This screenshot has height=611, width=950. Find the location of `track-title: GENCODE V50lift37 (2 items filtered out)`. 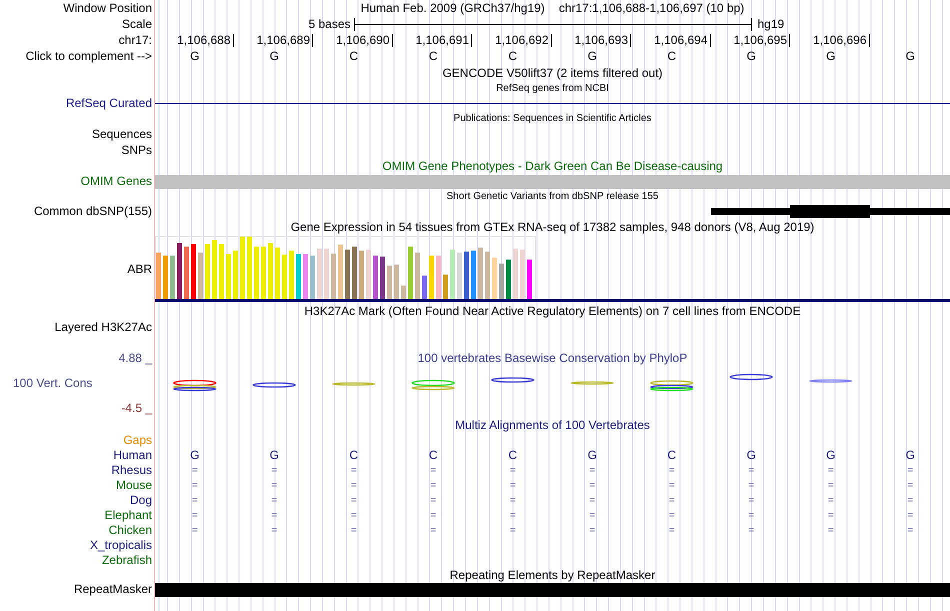

track-title: GENCODE V50lift37 (2 items filtered out) is located at coordinates (552, 73).